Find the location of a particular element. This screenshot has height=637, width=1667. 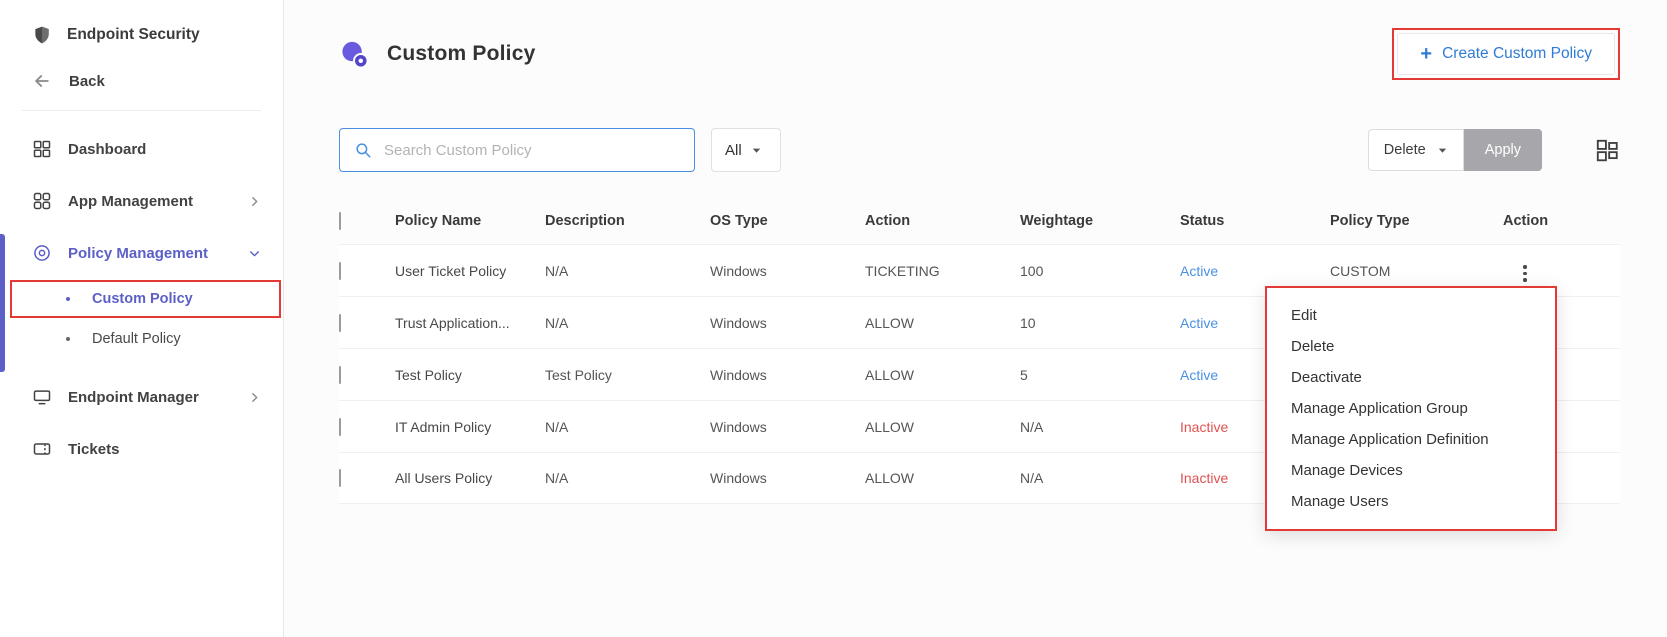

menu-item-manage-devices: Manage Devices is located at coordinates (1411, 470).